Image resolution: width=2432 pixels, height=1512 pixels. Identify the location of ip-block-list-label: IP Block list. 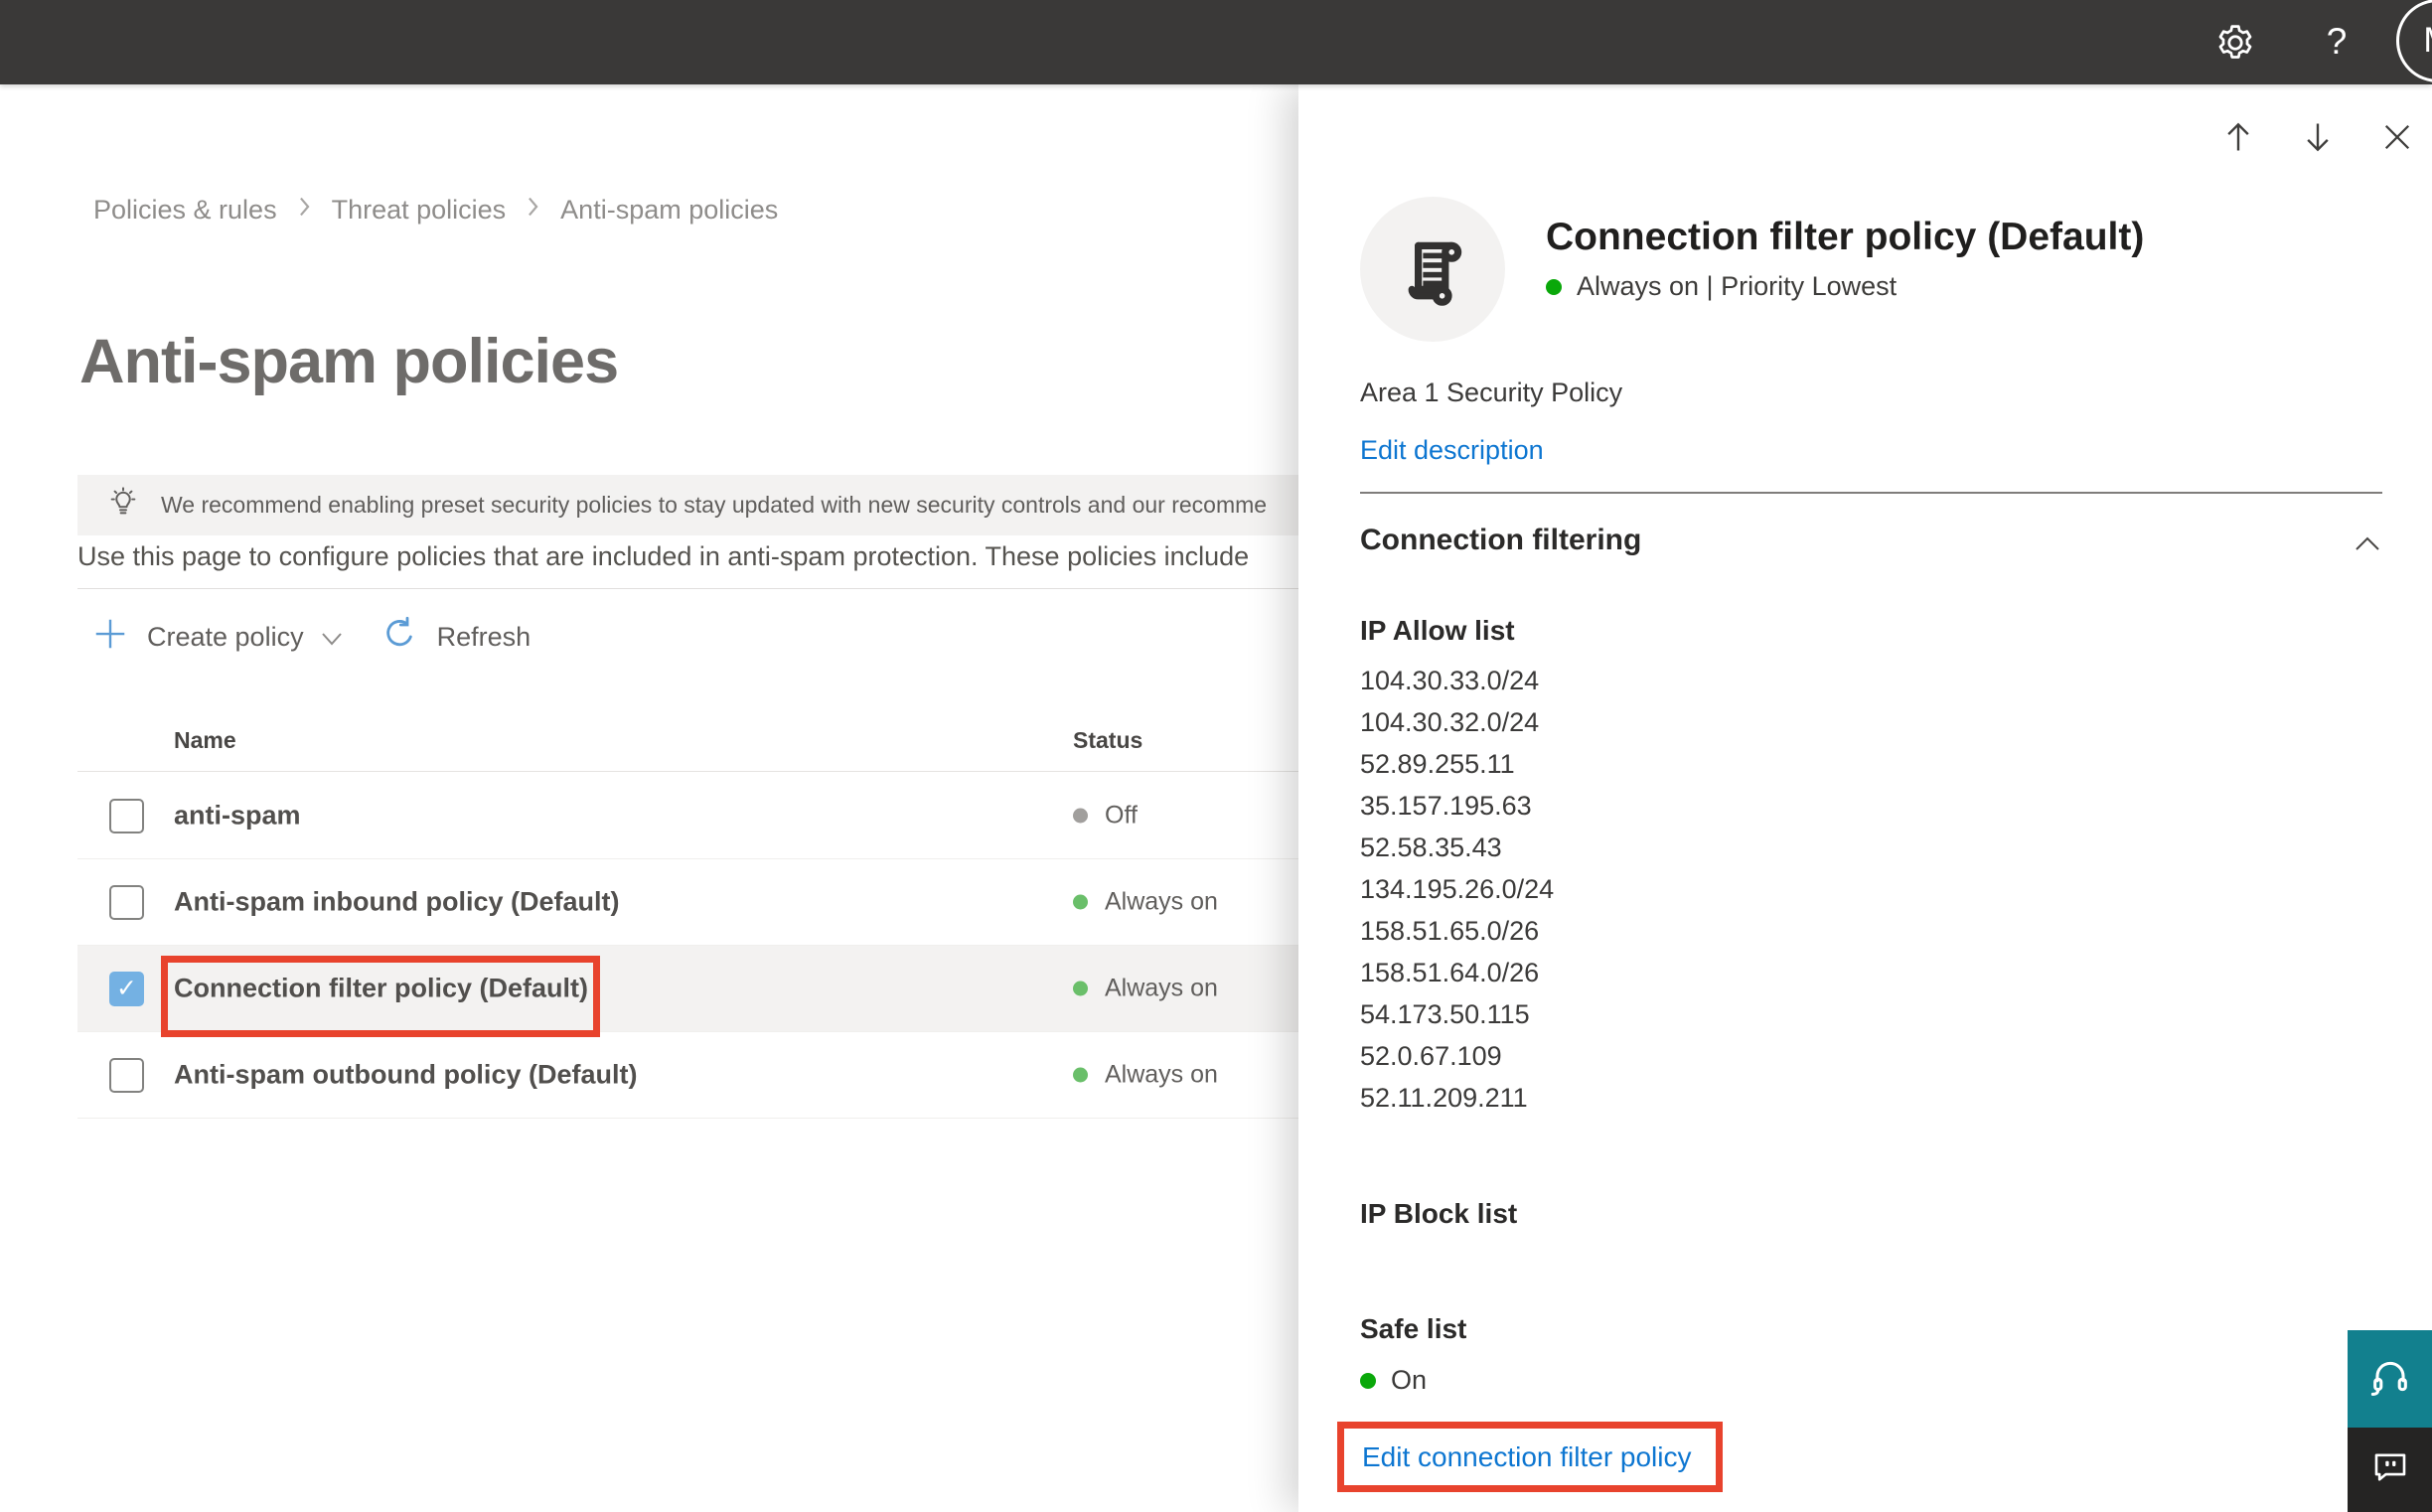
(1439, 1213).